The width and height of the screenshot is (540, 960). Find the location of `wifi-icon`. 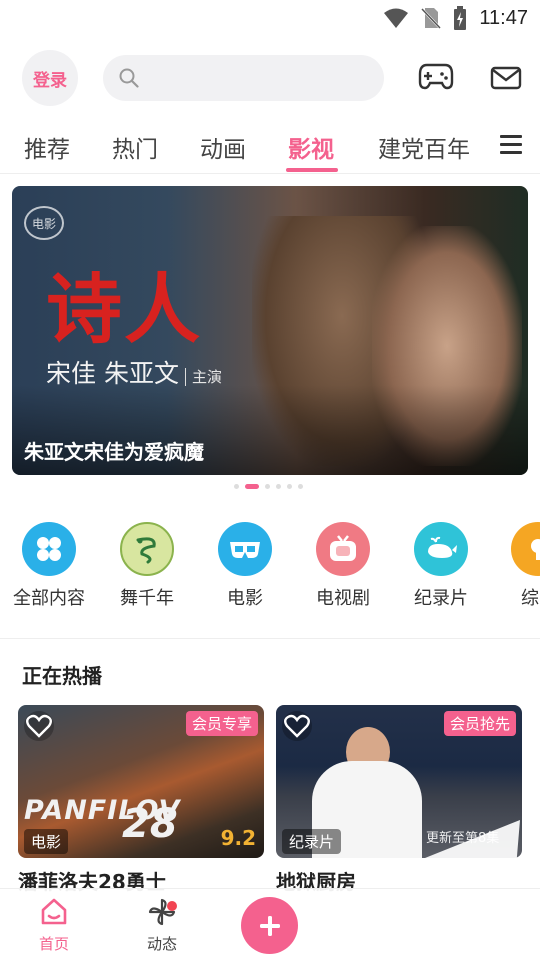

wifi-icon is located at coordinates (396, 18).